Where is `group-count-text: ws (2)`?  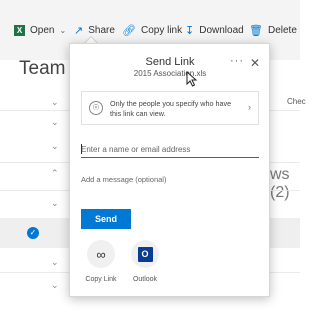
group-count-text: ws (2) is located at coordinates (280, 183).